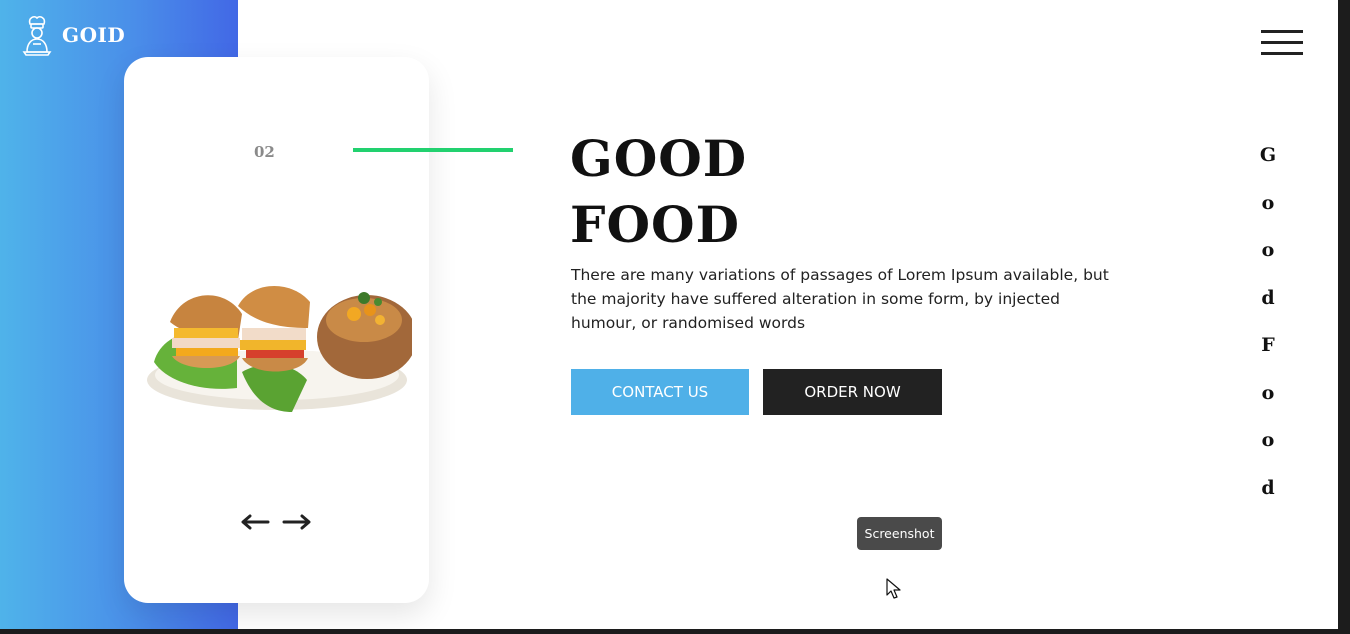 This screenshot has width=1350, height=634. Describe the element at coordinates (264, 152) in the screenshot. I see `slide-number: 02` at that location.